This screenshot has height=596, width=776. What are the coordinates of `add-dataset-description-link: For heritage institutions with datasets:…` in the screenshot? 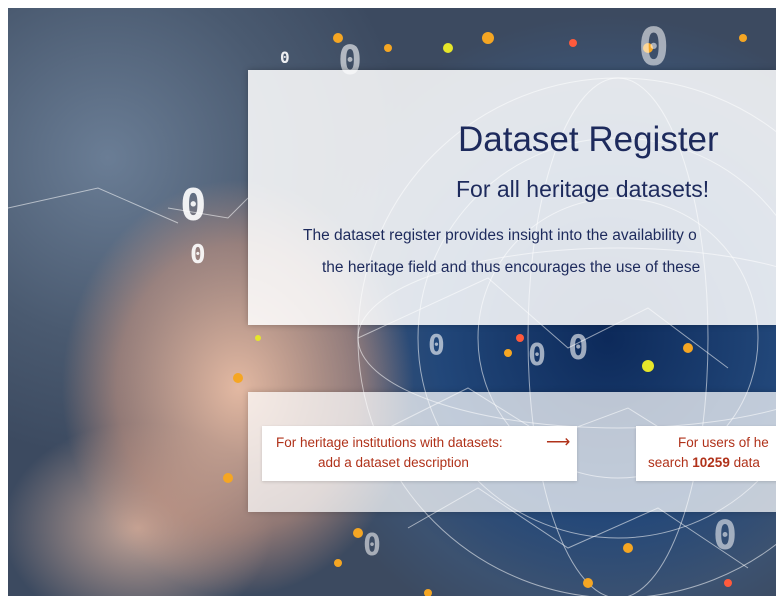 It's located at (419, 453).